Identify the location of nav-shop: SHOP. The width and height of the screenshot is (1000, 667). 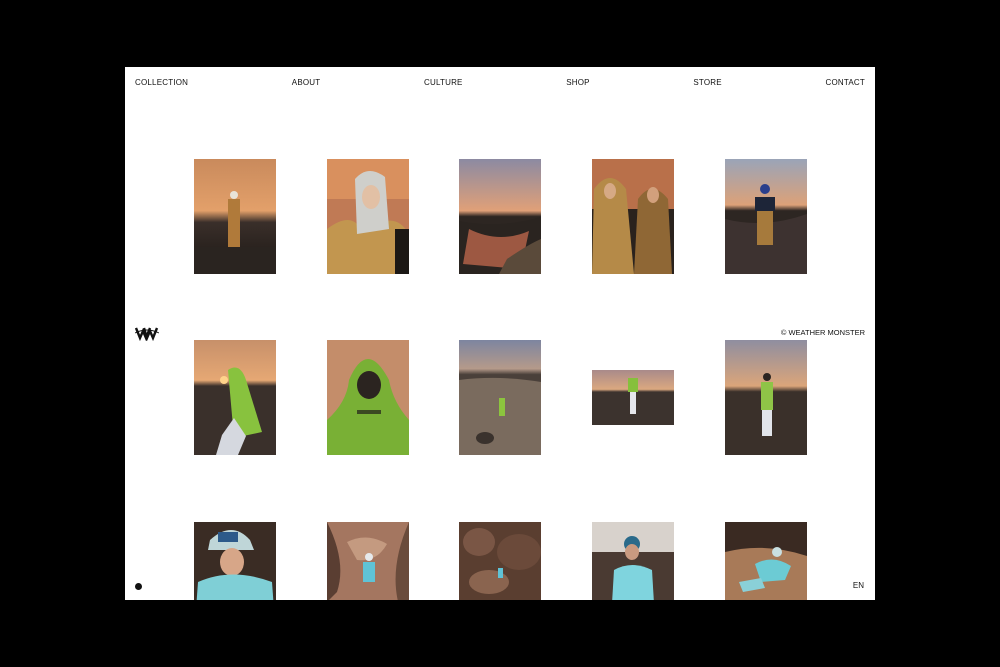
(577, 82).